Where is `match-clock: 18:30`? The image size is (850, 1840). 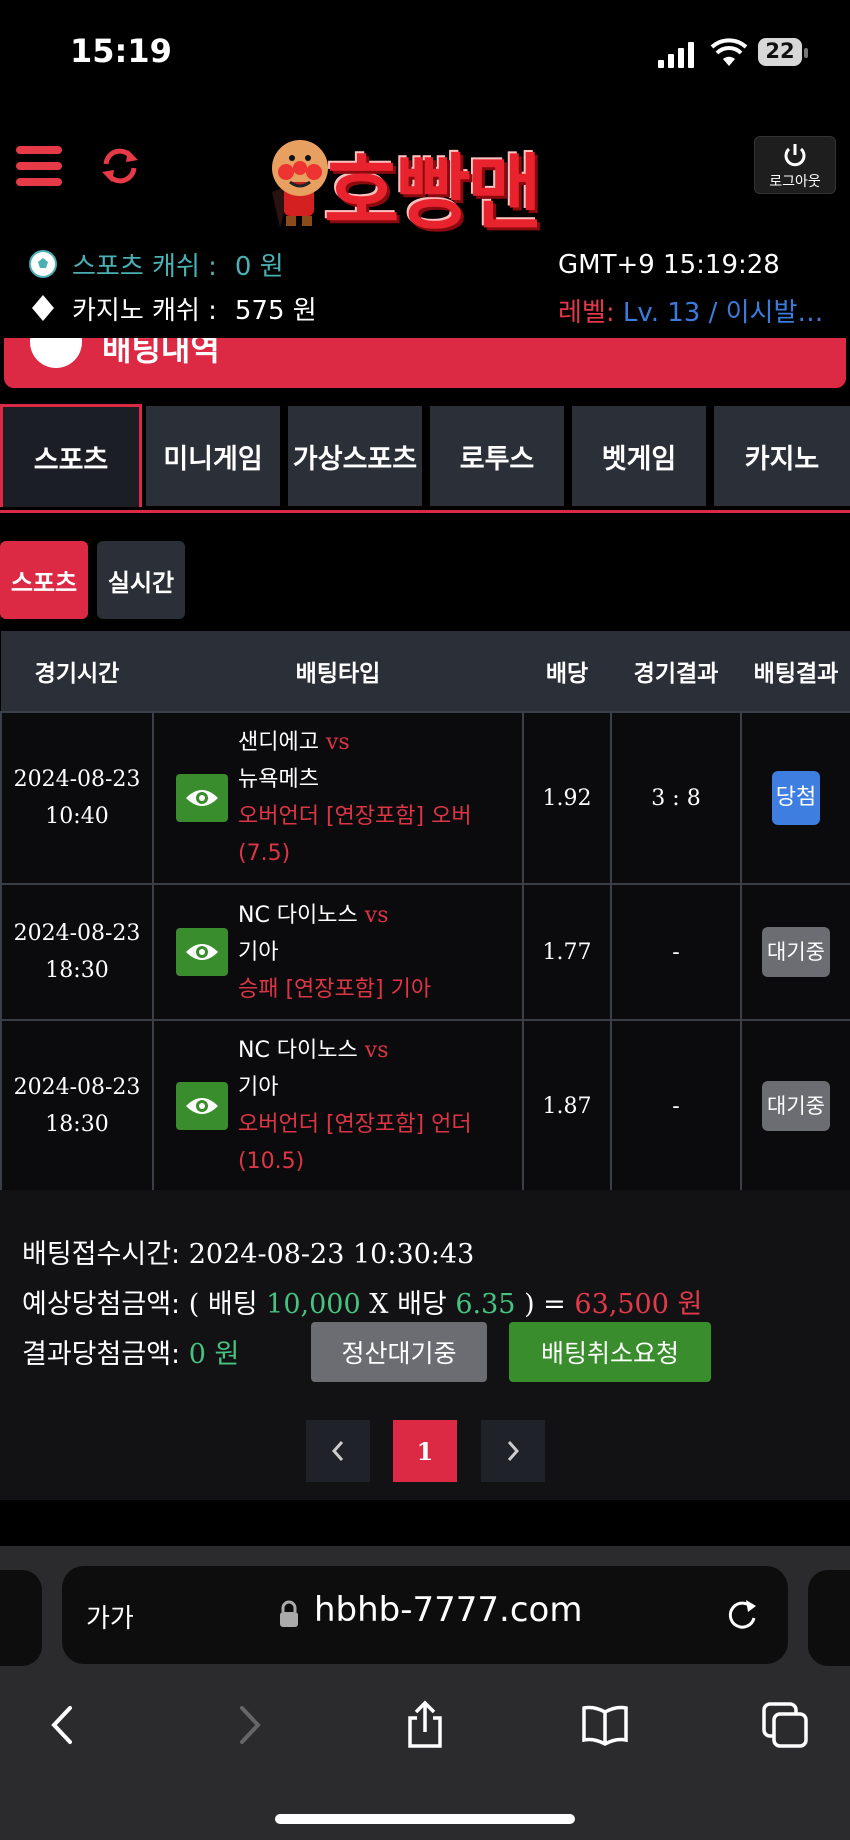
match-clock: 18:30 is located at coordinates (77, 970).